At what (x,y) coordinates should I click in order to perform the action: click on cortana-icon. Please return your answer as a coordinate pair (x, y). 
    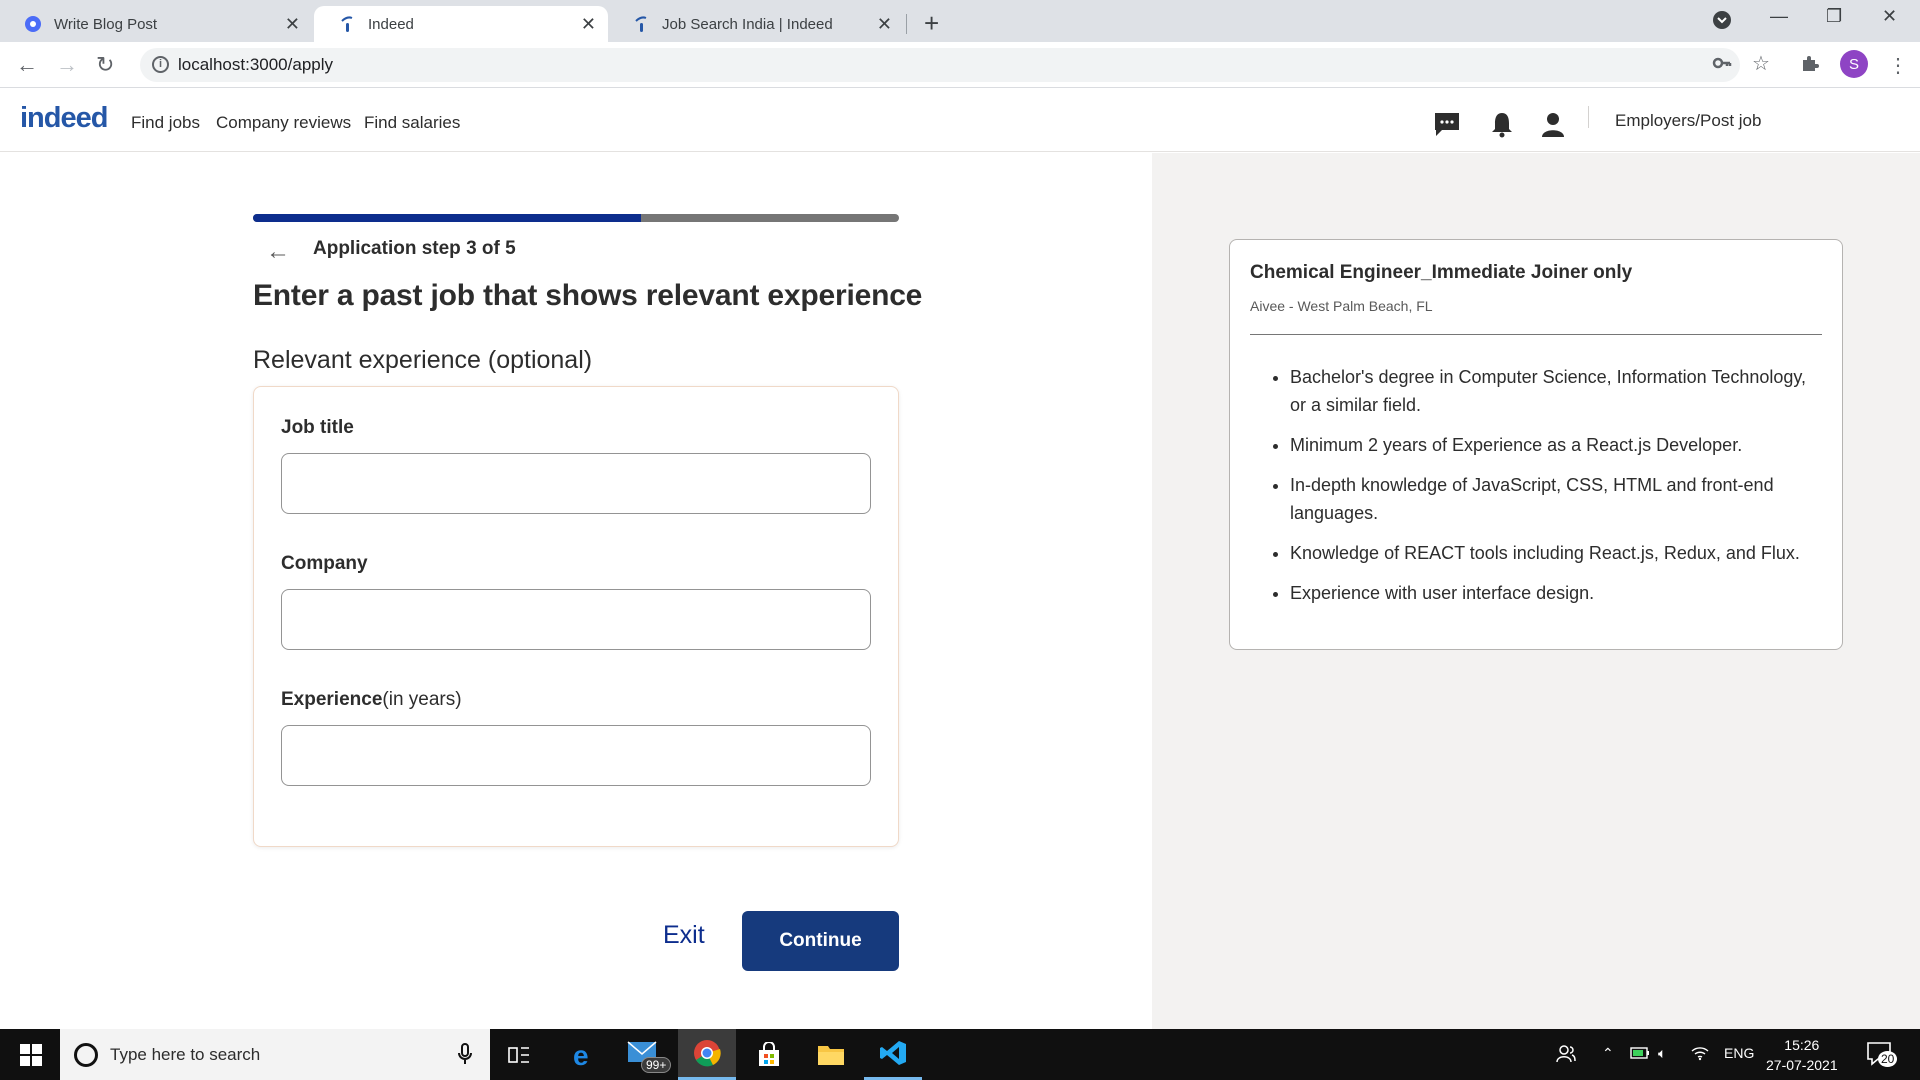
    Looking at the image, I should click on (86, 1055).